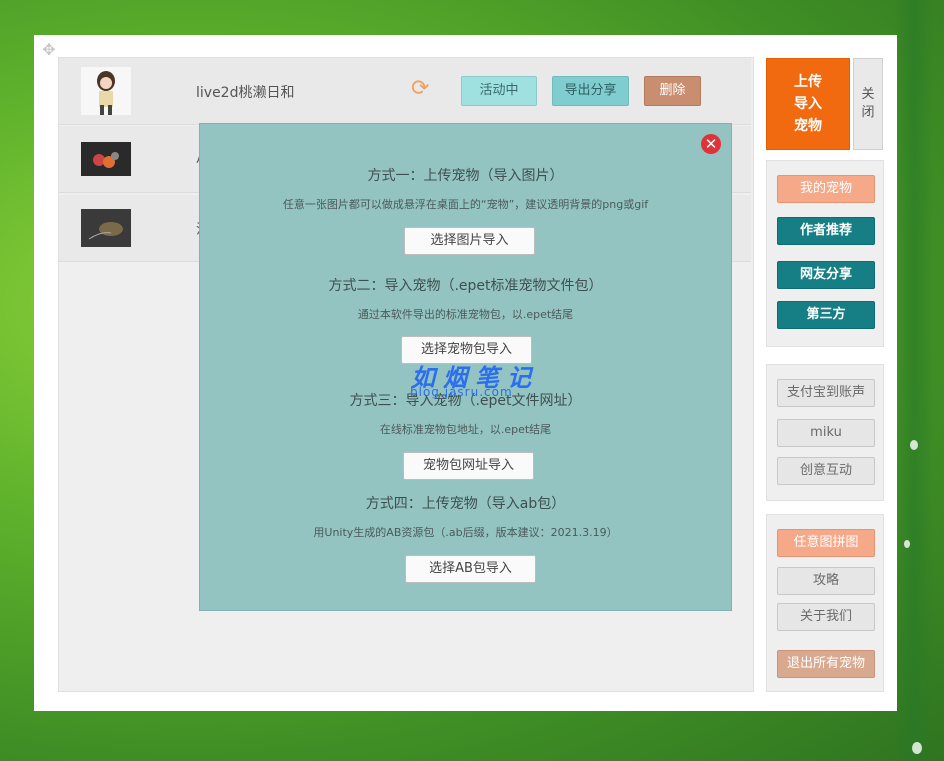 The image size is (944, 761). Describe the element at coordinates (826, 189) in the screenshot. I see `my-pets-button: 我的宠物` at that location.